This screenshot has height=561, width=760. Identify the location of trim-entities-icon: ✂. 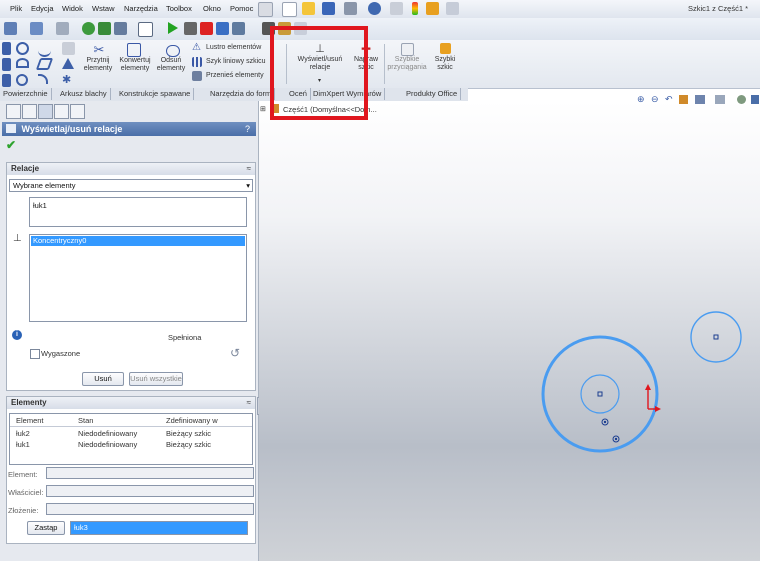
(99, 50).